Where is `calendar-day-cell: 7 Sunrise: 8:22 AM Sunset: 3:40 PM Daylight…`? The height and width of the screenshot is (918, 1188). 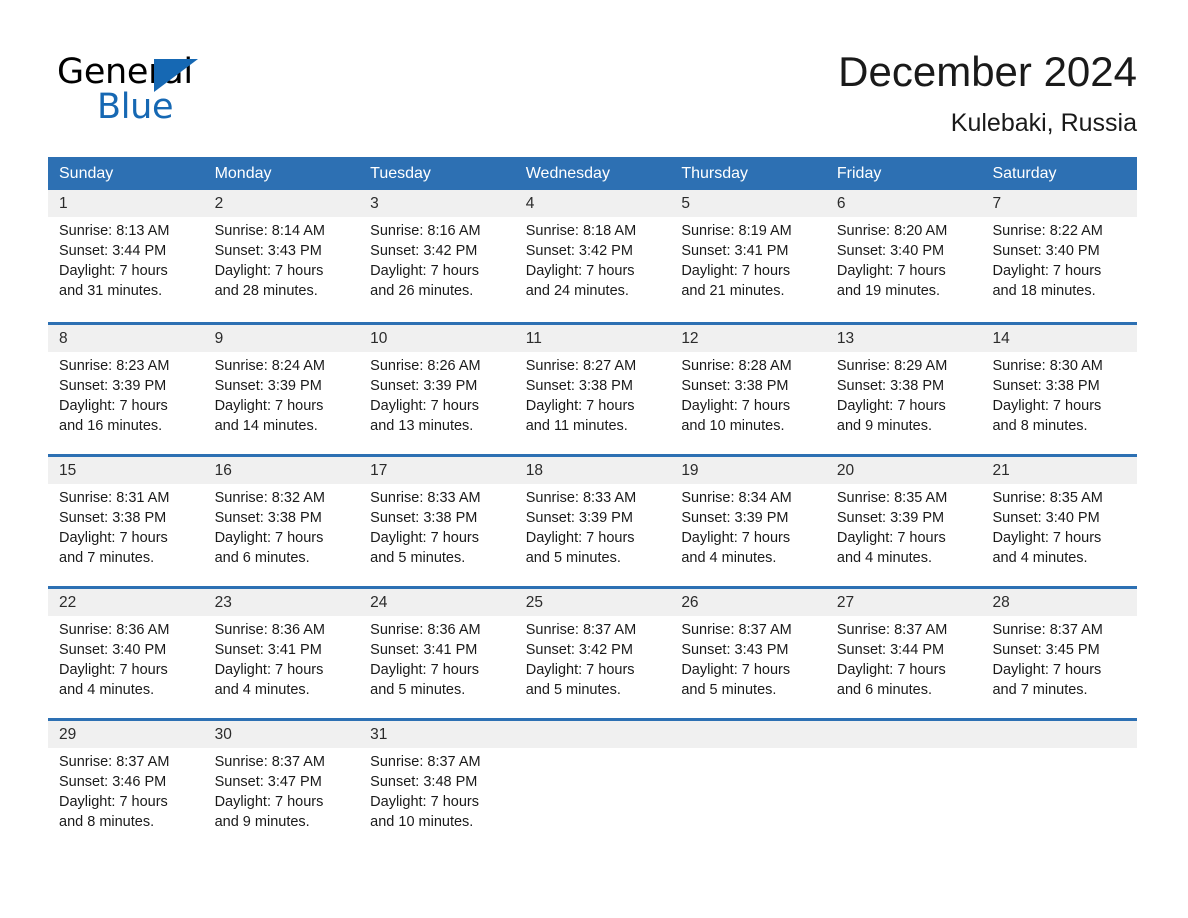
calendar-day-cell: 7 Sunrise: 8:22 AM Sunset: 3:40 PM Daylight… is located at coordinates (1059, 256).